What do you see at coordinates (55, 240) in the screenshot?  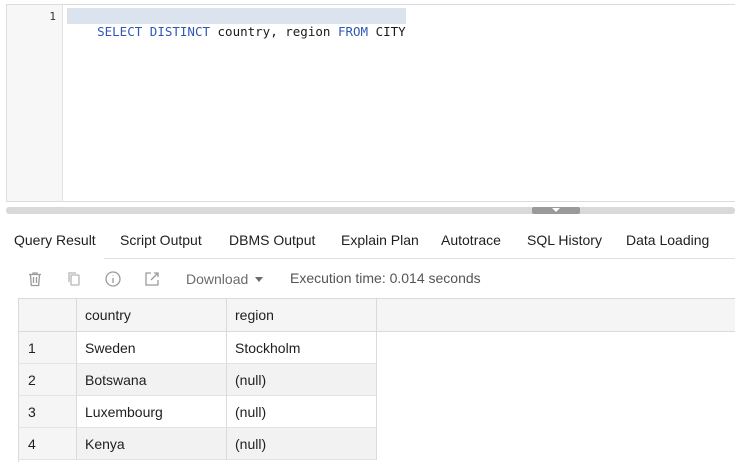 I see `tab-query-result: Query Result` at bounding box center [55, 240].